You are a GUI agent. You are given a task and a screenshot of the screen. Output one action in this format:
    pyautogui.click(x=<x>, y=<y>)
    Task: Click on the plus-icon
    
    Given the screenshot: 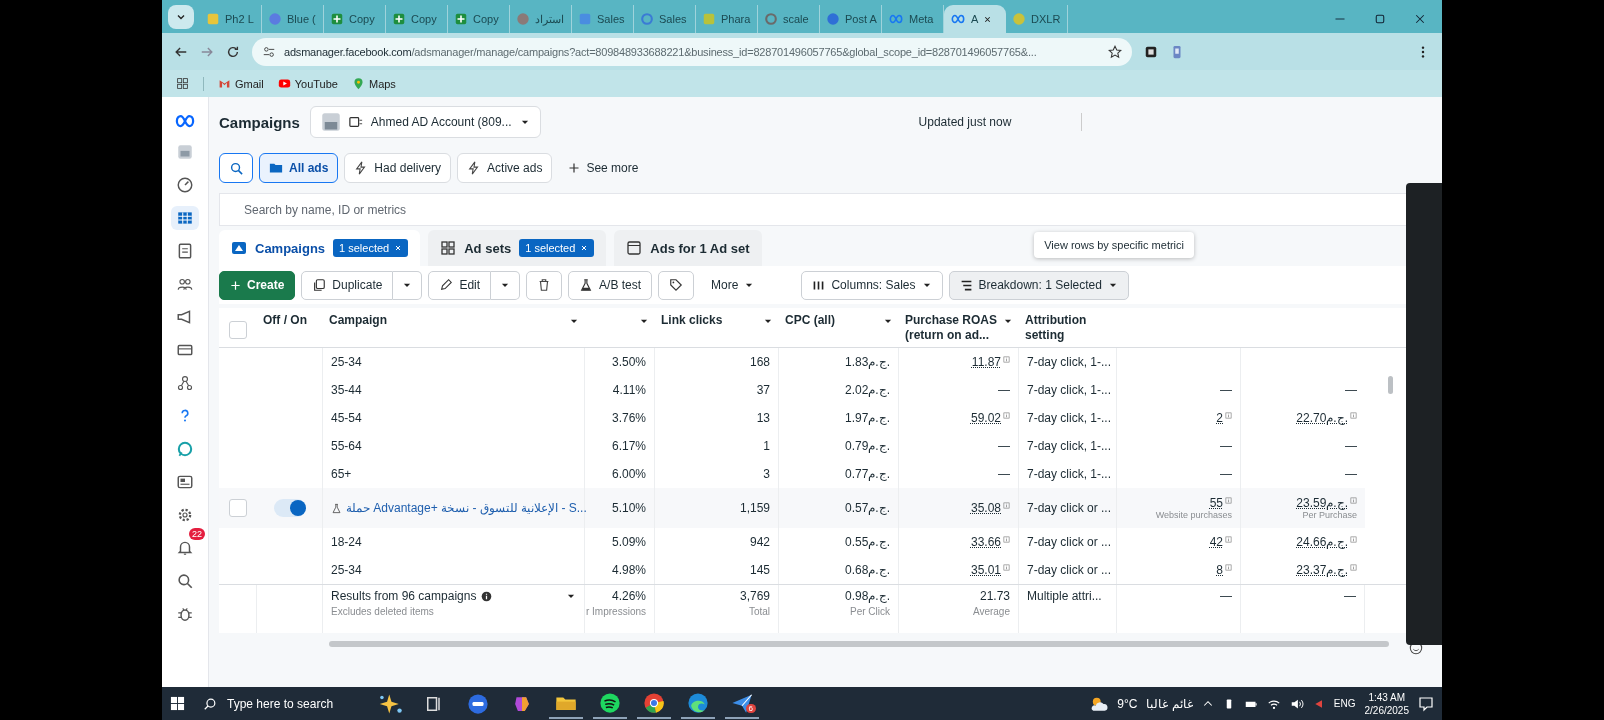 What is the action you would take?
    pyautogui.click(x=235, y=285)
    